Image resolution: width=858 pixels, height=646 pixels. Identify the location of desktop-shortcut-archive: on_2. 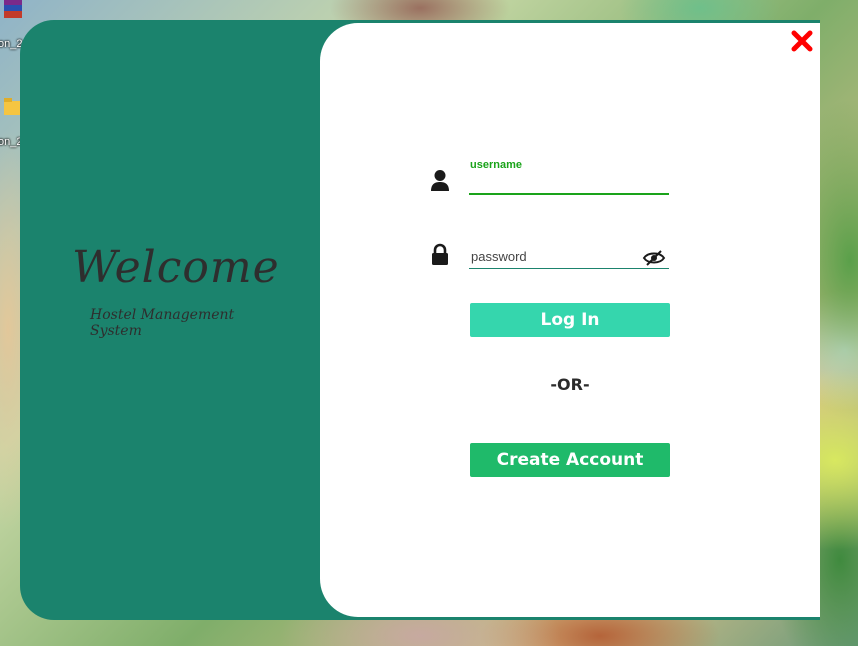
(11, 25).